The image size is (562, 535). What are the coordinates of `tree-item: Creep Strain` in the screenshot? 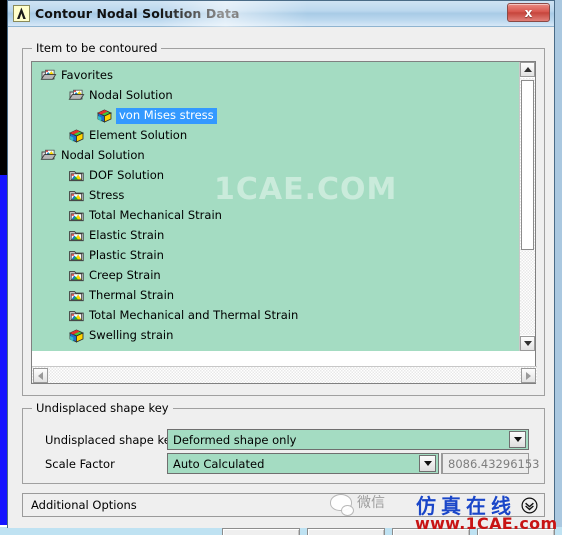 It's located at (114, 276).